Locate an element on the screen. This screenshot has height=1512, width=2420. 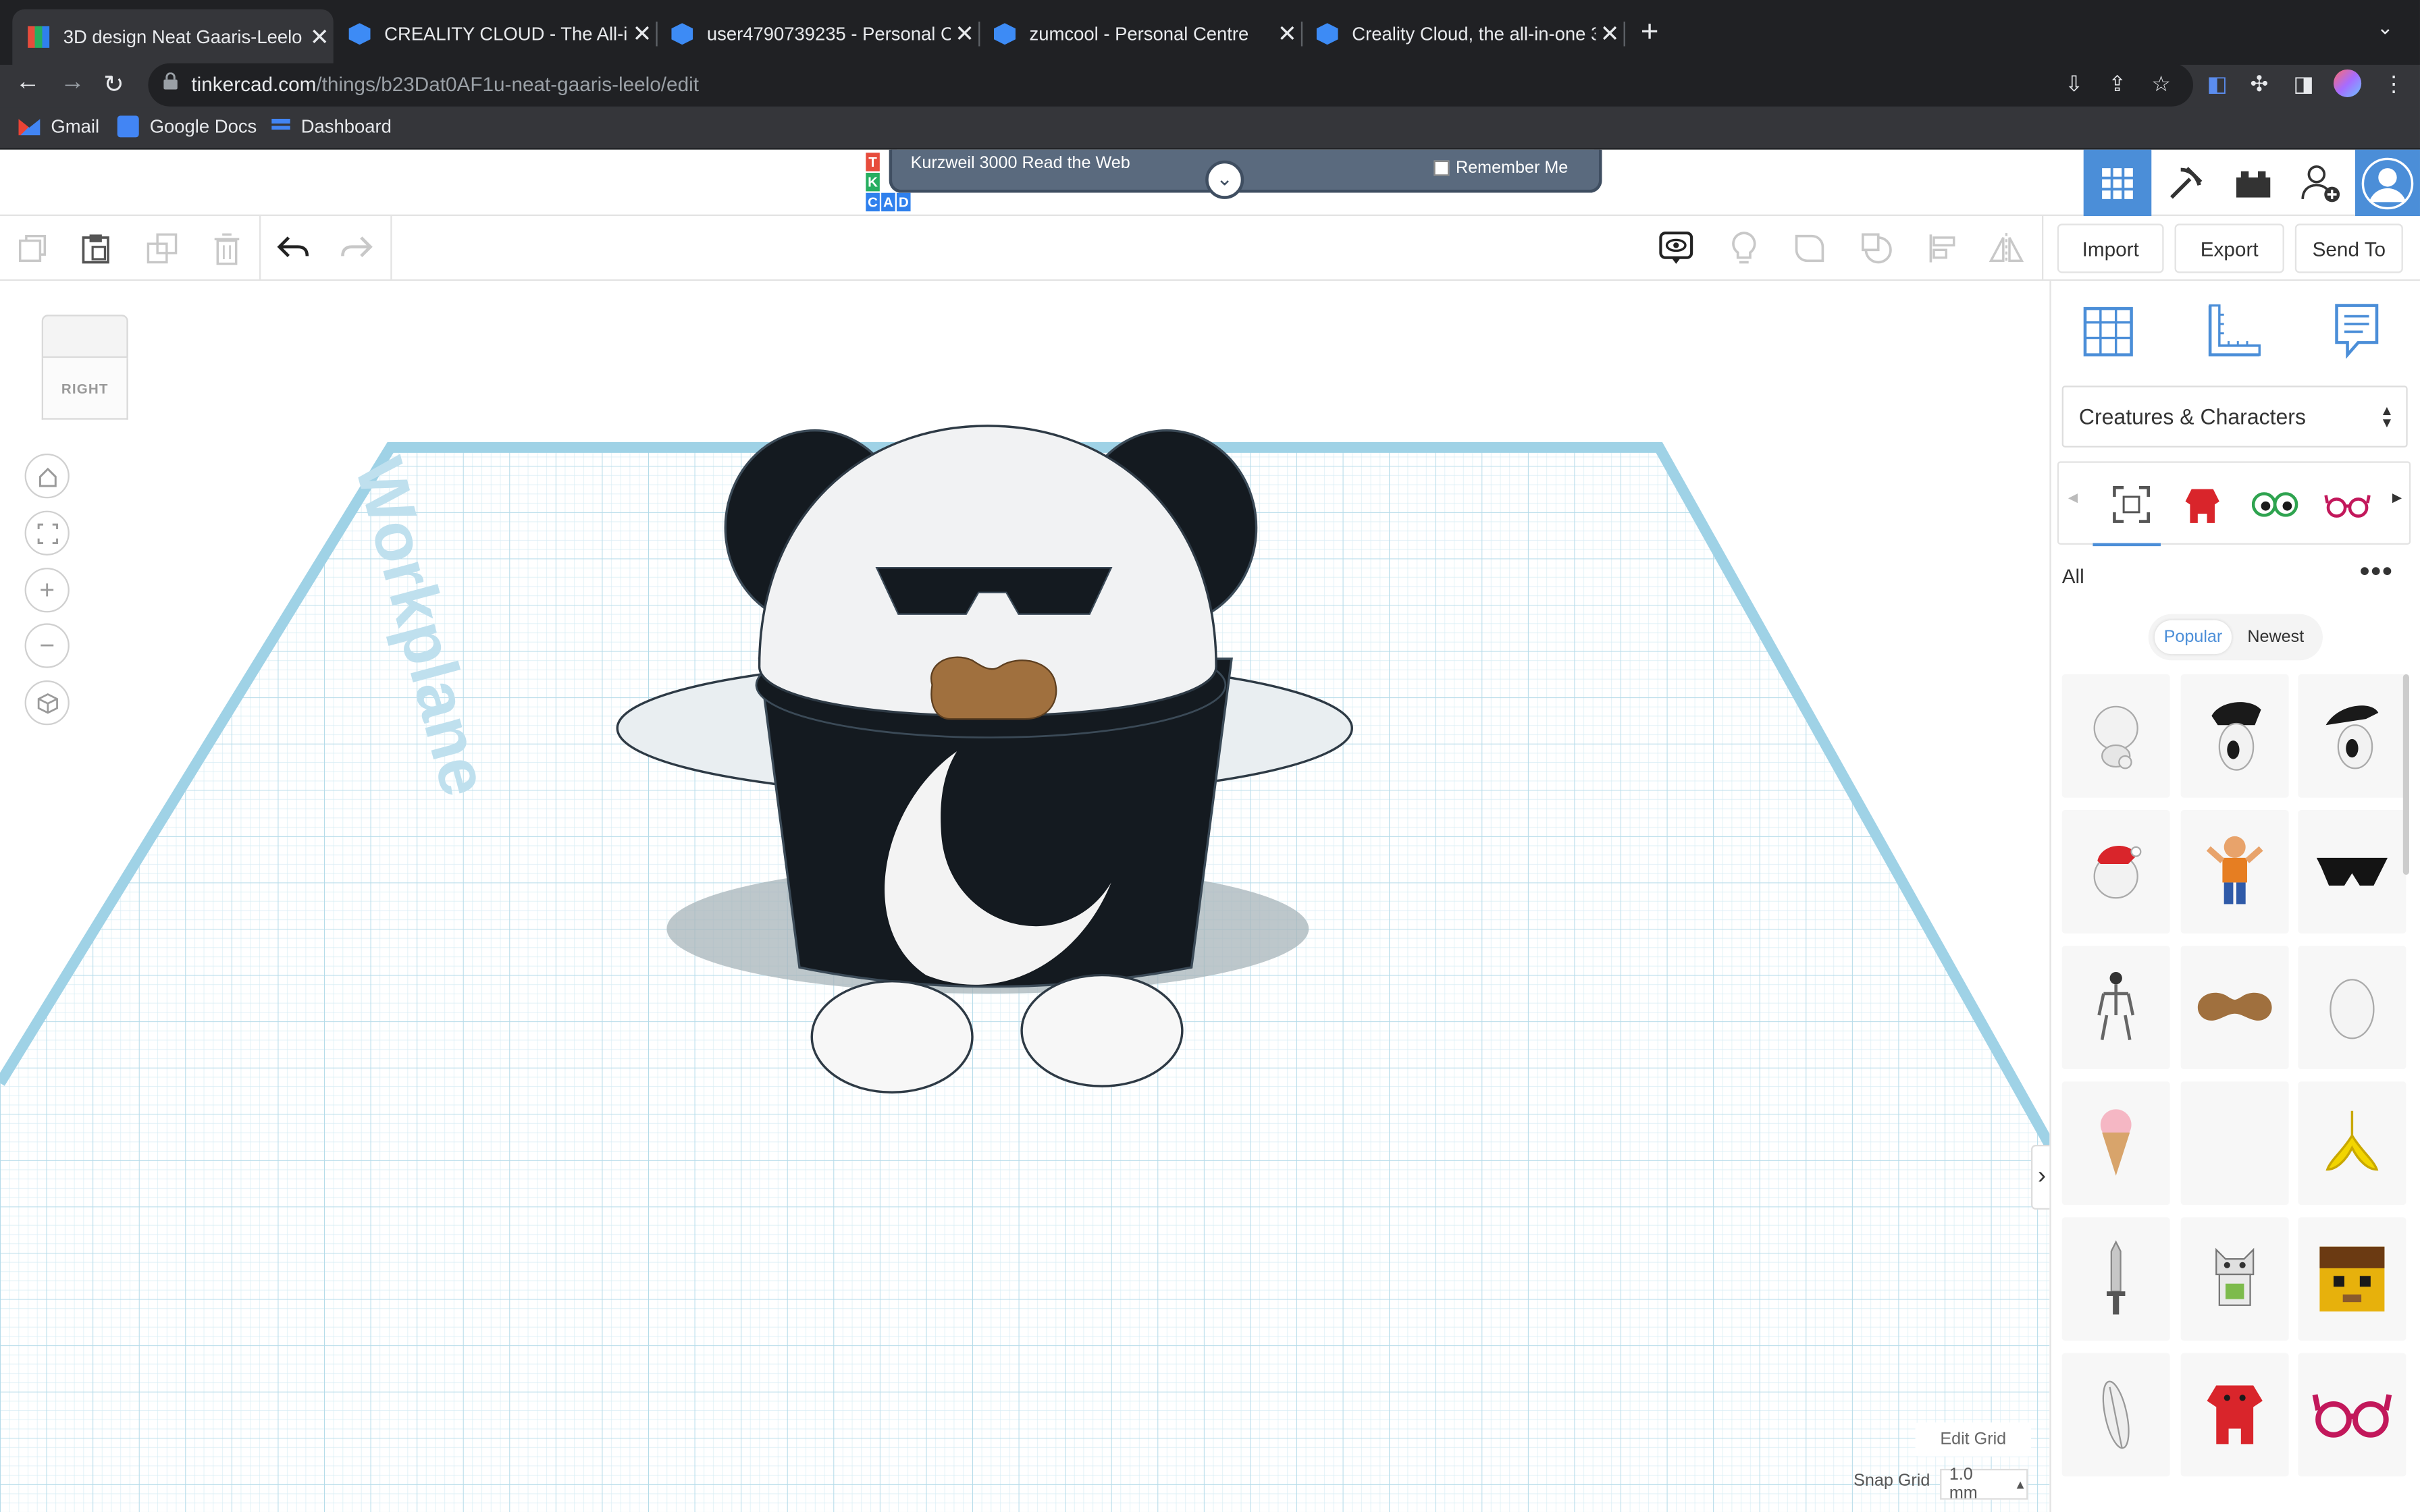
user-avatar is located at coordinates (2387, 183).